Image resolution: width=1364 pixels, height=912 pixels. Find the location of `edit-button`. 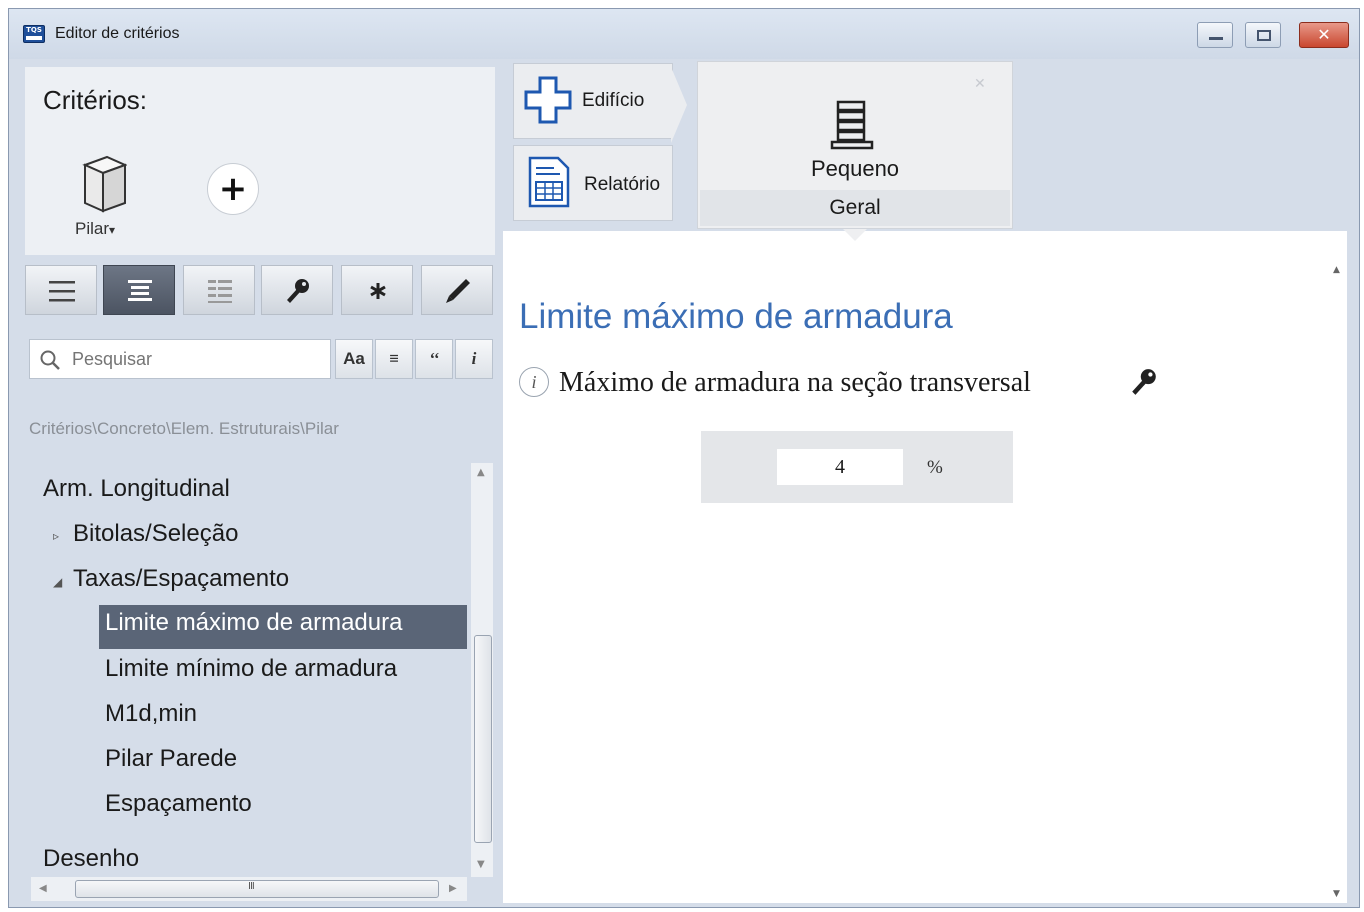

edit-button is located at coordinates (457, 290).